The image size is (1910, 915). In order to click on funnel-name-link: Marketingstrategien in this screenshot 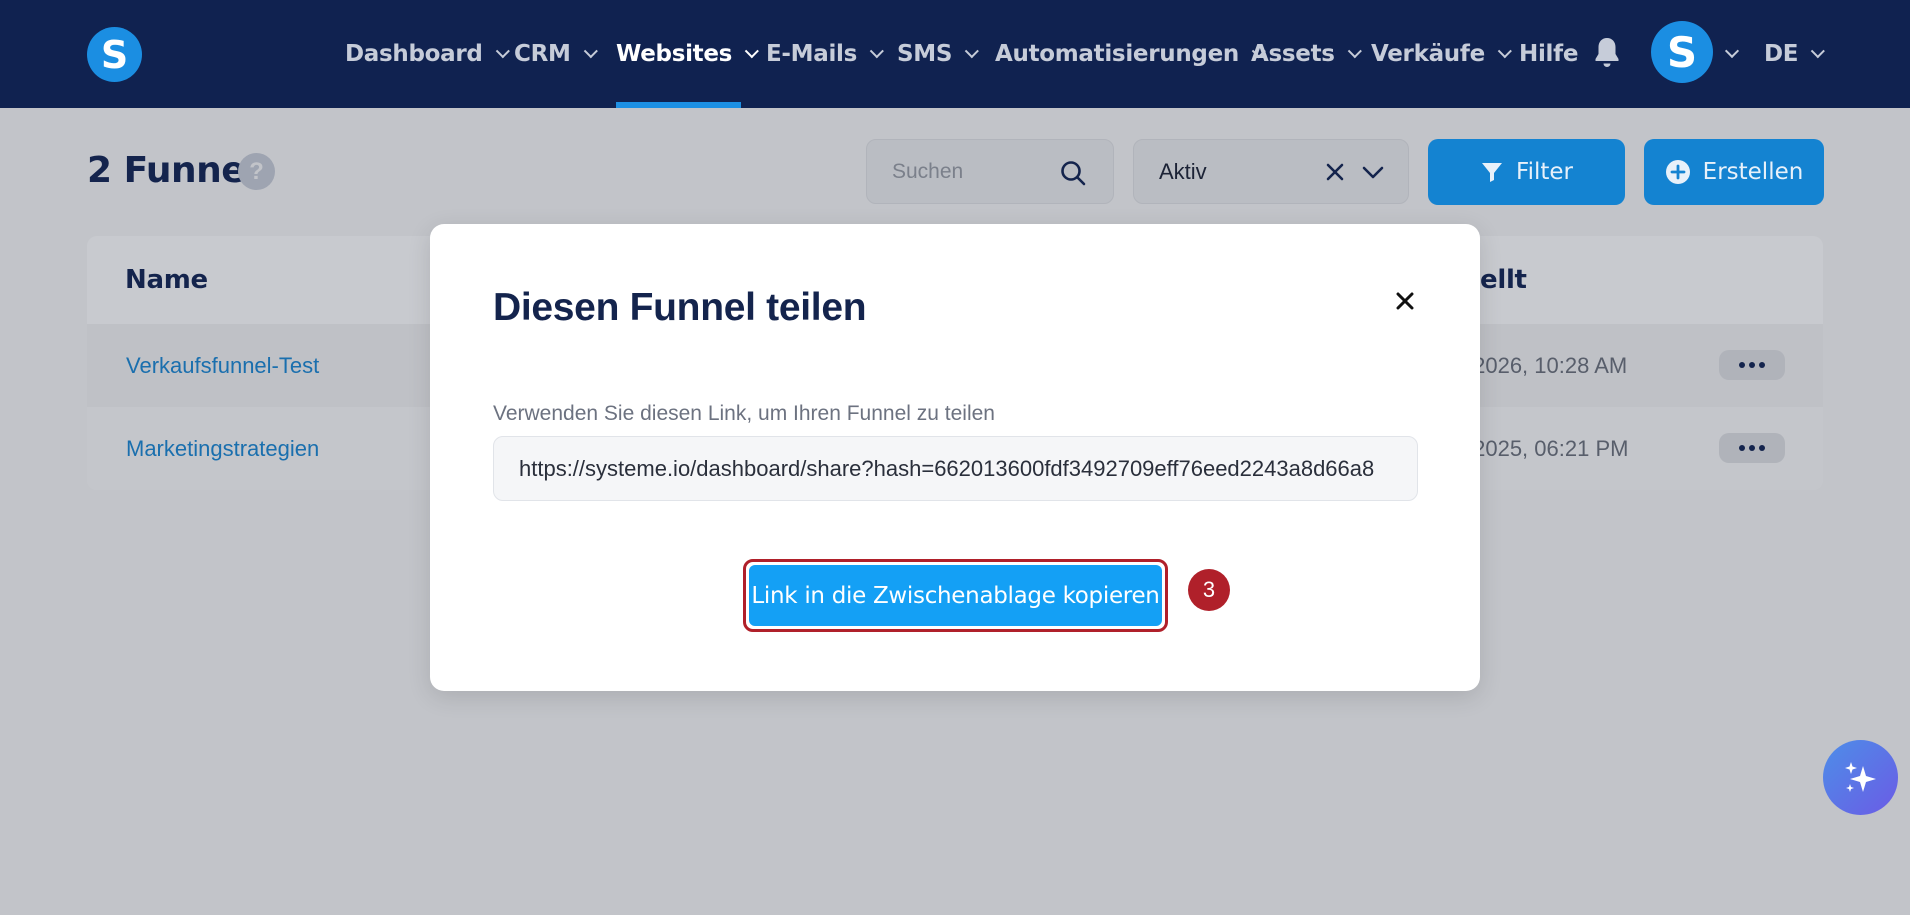, I will do `click(222, 448)`.